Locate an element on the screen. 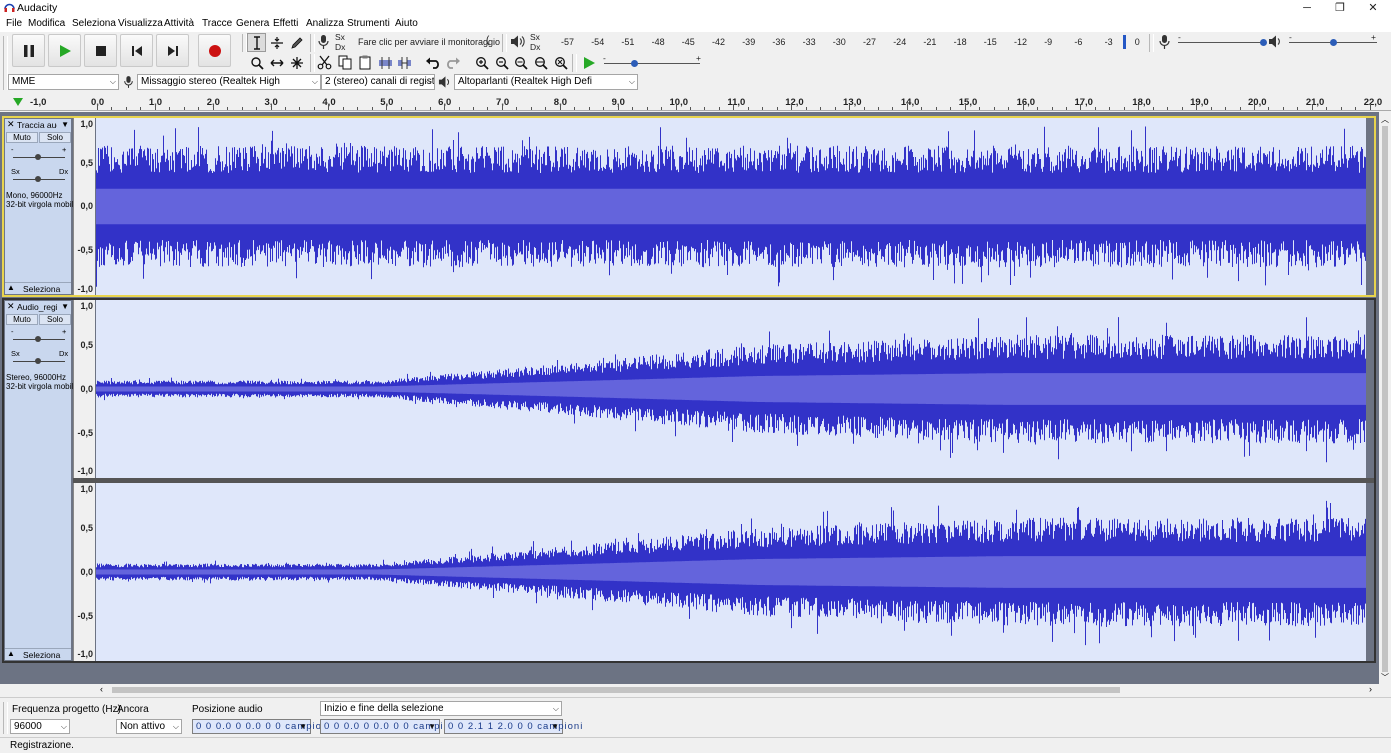  redo-button is located at coordinates (452, 62).